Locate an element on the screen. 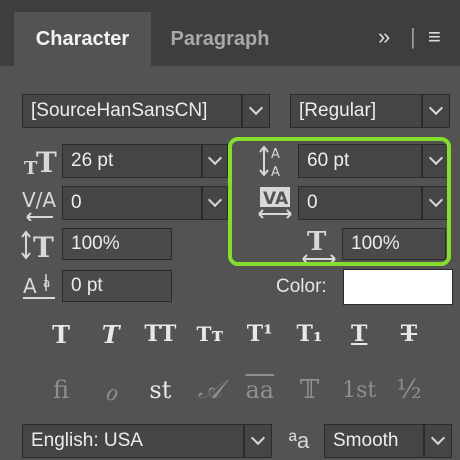 This screenshot has width=460, height=460. vertical-scale-input: 100% is located at coordinates (117, 244).